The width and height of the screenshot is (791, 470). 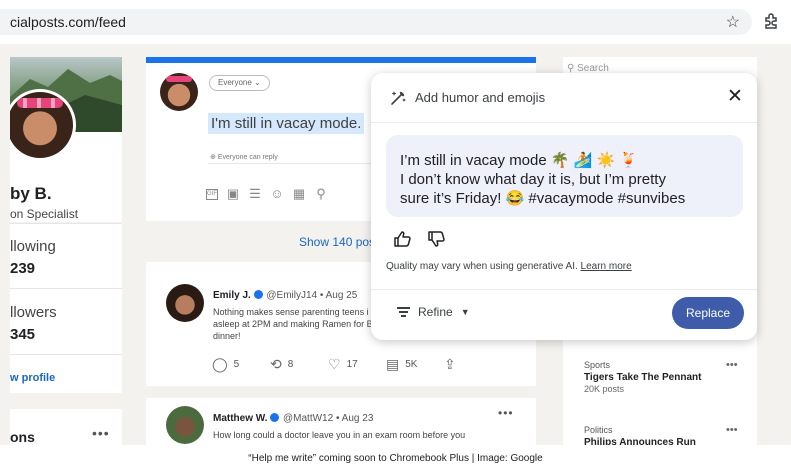 I want to click on author-handle: @EmilyJ14 • Aug 25, so click(x=312, y=295).